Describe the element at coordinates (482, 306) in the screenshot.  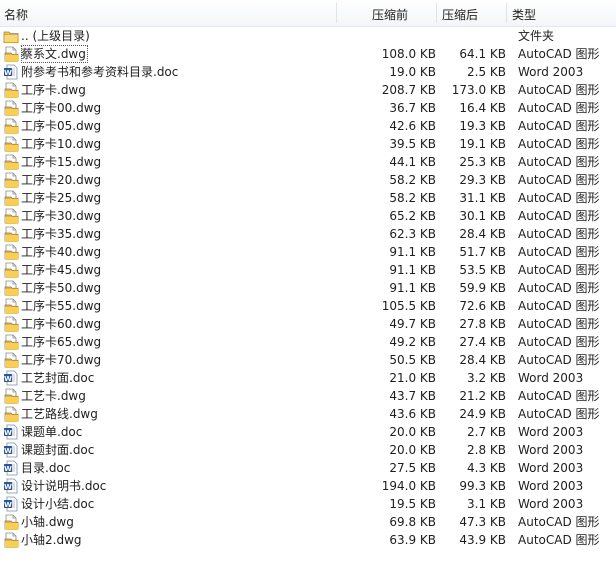
I see `size-after: 72.6 KB` at that location.